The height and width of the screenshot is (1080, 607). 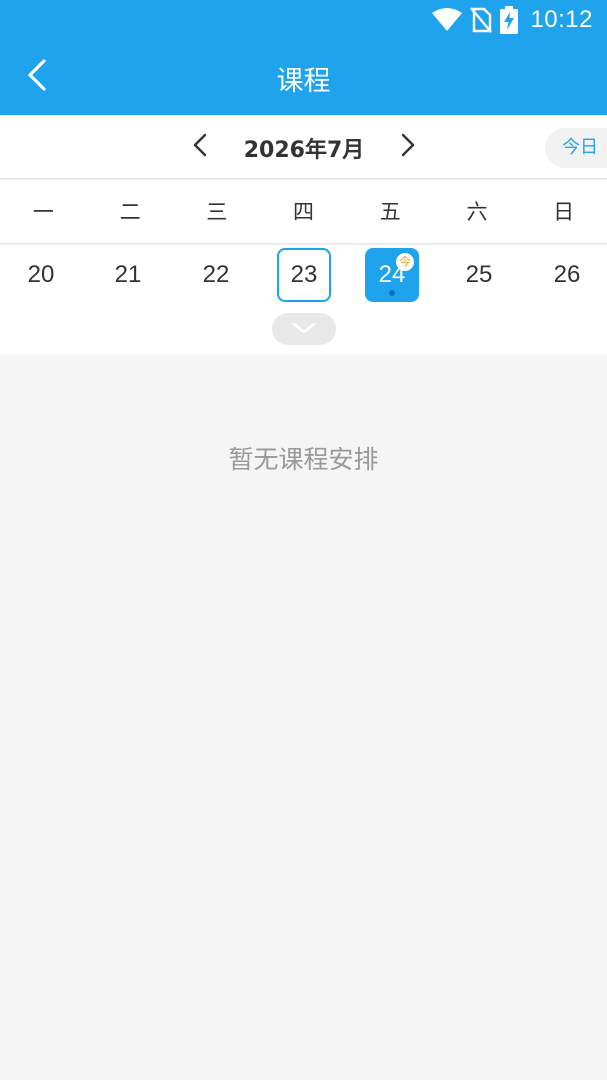 I want to click on date-number: 20, so click(x=41, y=274).